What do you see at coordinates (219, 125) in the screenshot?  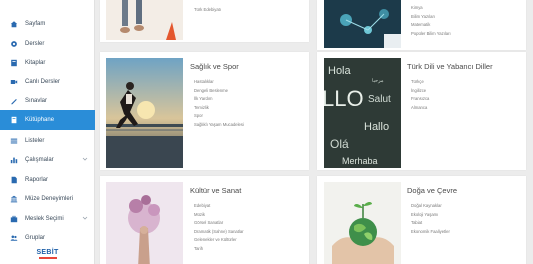 I see `list-item: Sağlıklı Yaşam Mucadelesi` at bounding box center [219, 125].